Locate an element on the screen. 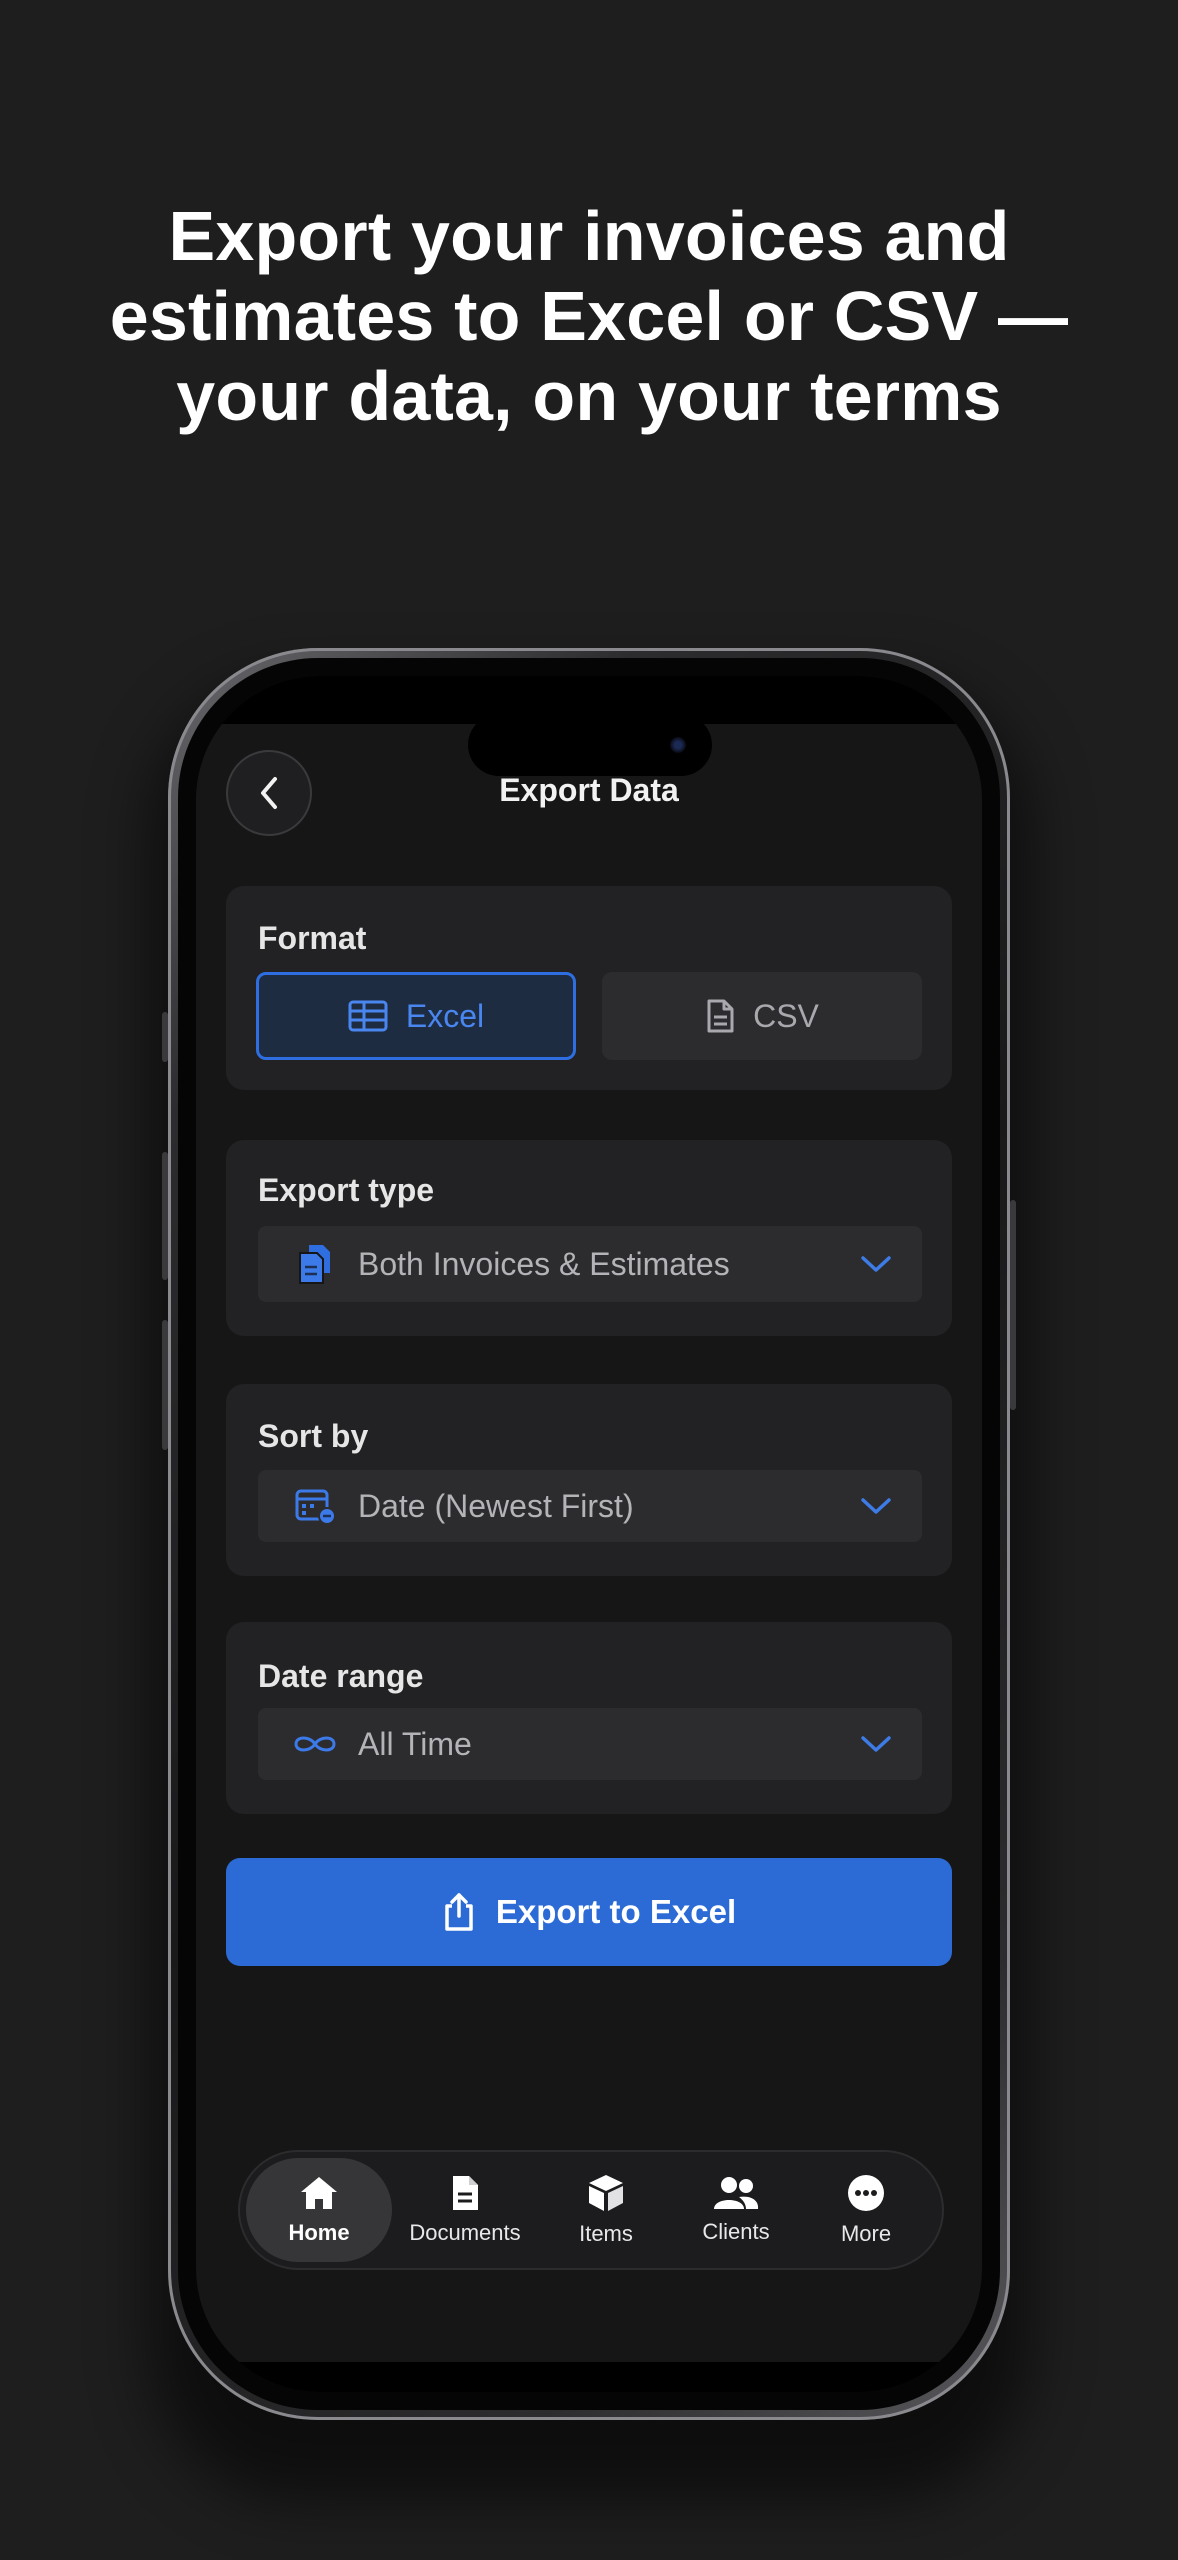 The height and width of the screenshot is (2560, 1178). format-option-csv-label: CSV is located at coordinates (786, 1015).